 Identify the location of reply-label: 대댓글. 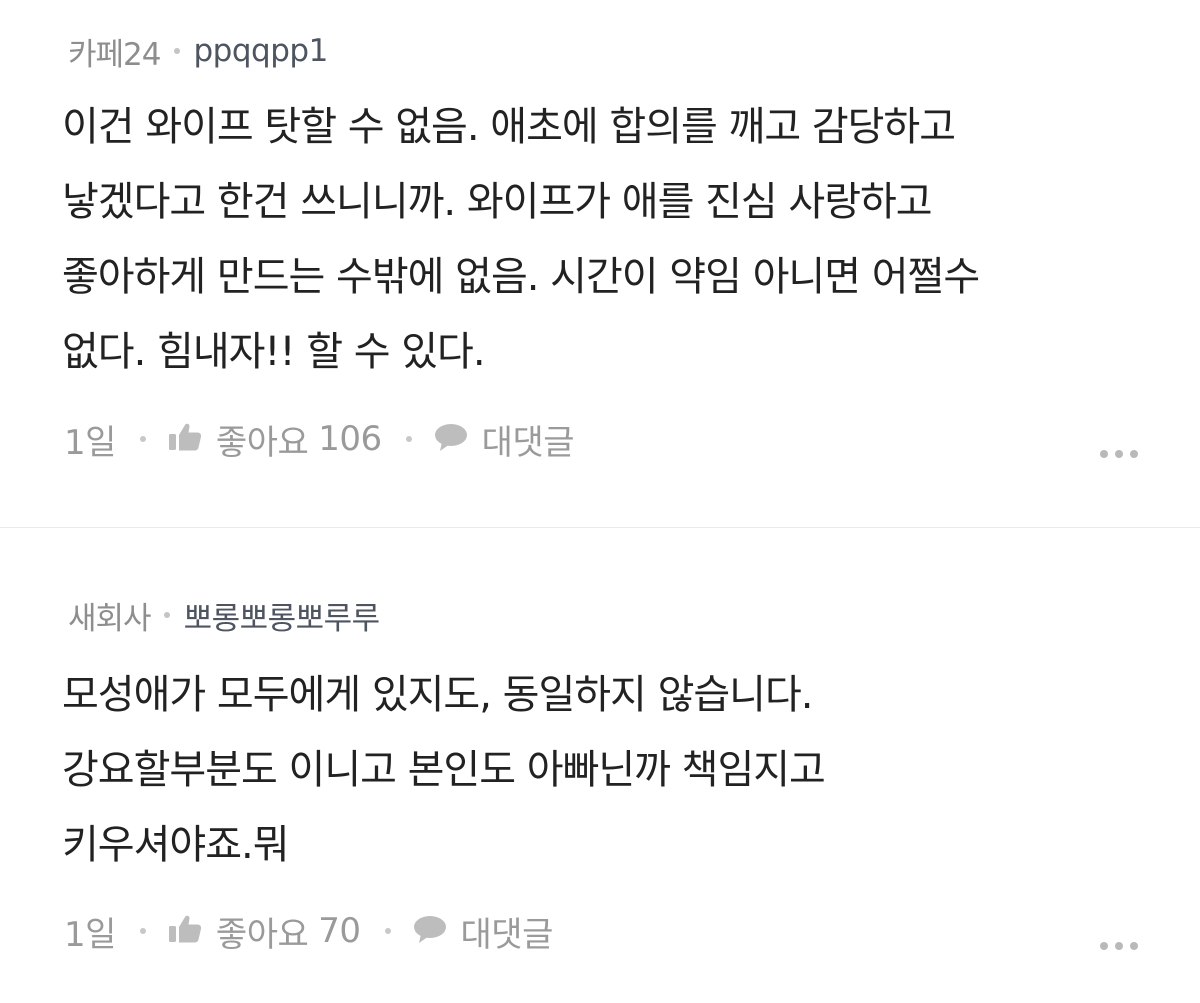
(507, 934).